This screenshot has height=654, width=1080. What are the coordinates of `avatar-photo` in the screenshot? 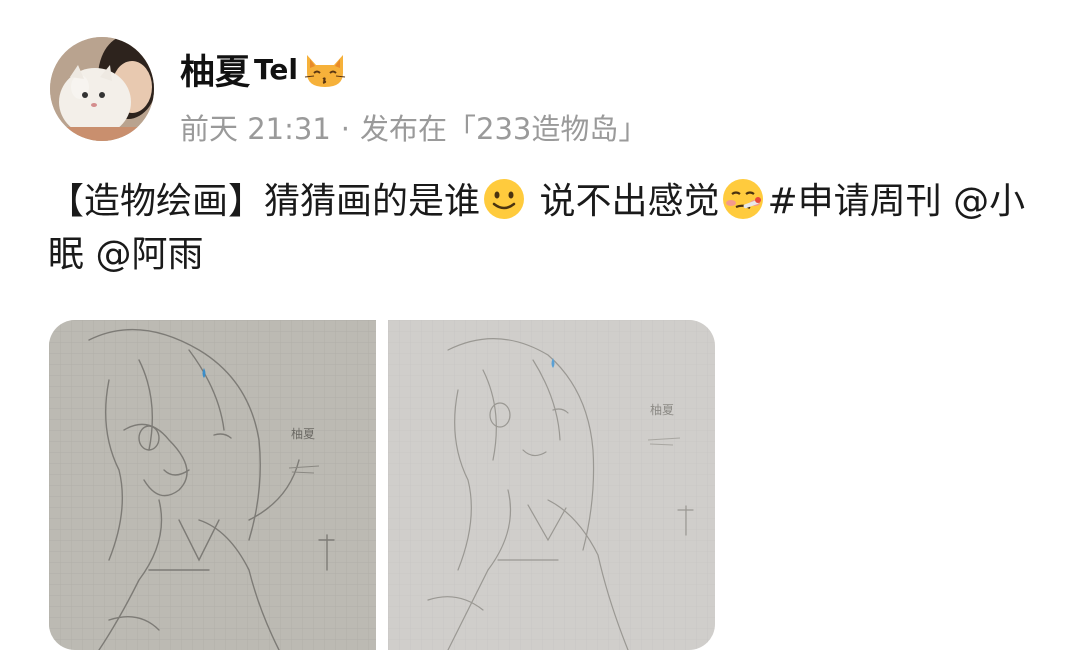 It's located at (102, 89).